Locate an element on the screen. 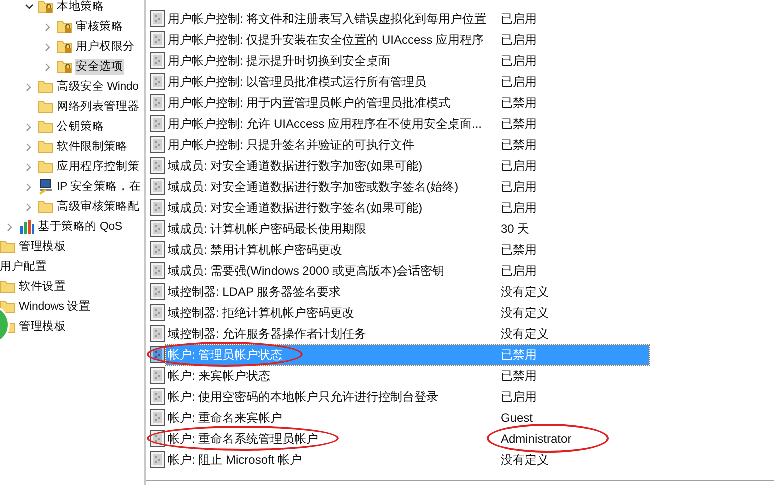 The image size is (774, 485). policy-row: 用户帐户控制: 用于内置管理员帐户的管理员批准模式 已禁用 is located at coordinates (407, 102).